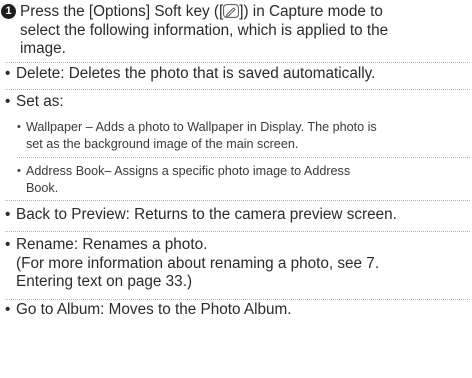 This screenshot has height=378, width=472. What do you see at coordinates (42, 187) in the screenshot?
I see `address-line-2: Book.` at bounding box center [42, 187].